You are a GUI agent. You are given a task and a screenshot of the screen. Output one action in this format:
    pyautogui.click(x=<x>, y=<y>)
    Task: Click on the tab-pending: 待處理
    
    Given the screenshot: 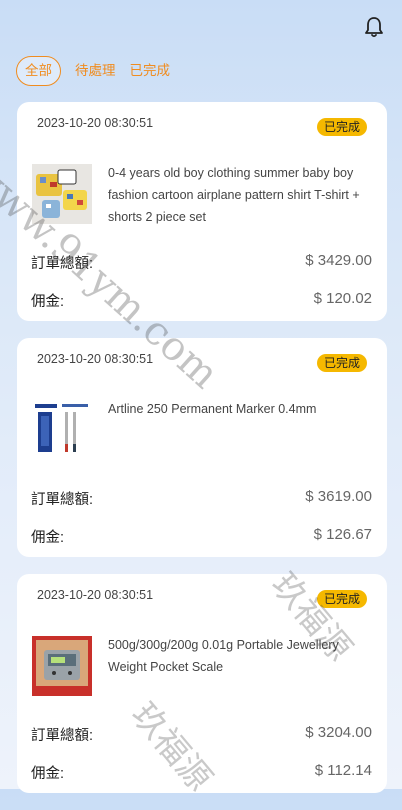 What is the action you would take?
    pyautogui.click(x=95, y=71)
    